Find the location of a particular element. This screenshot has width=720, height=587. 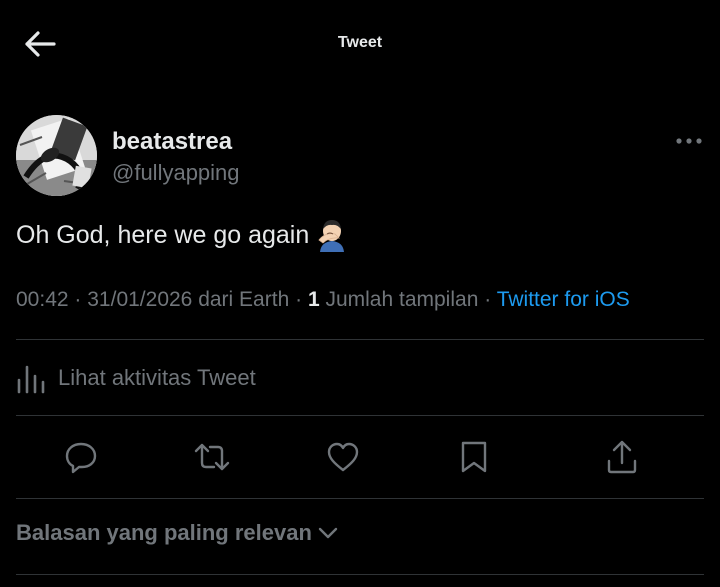

activity-label: Lihat aktivitas Tweet is located at coordinates (157, 377).